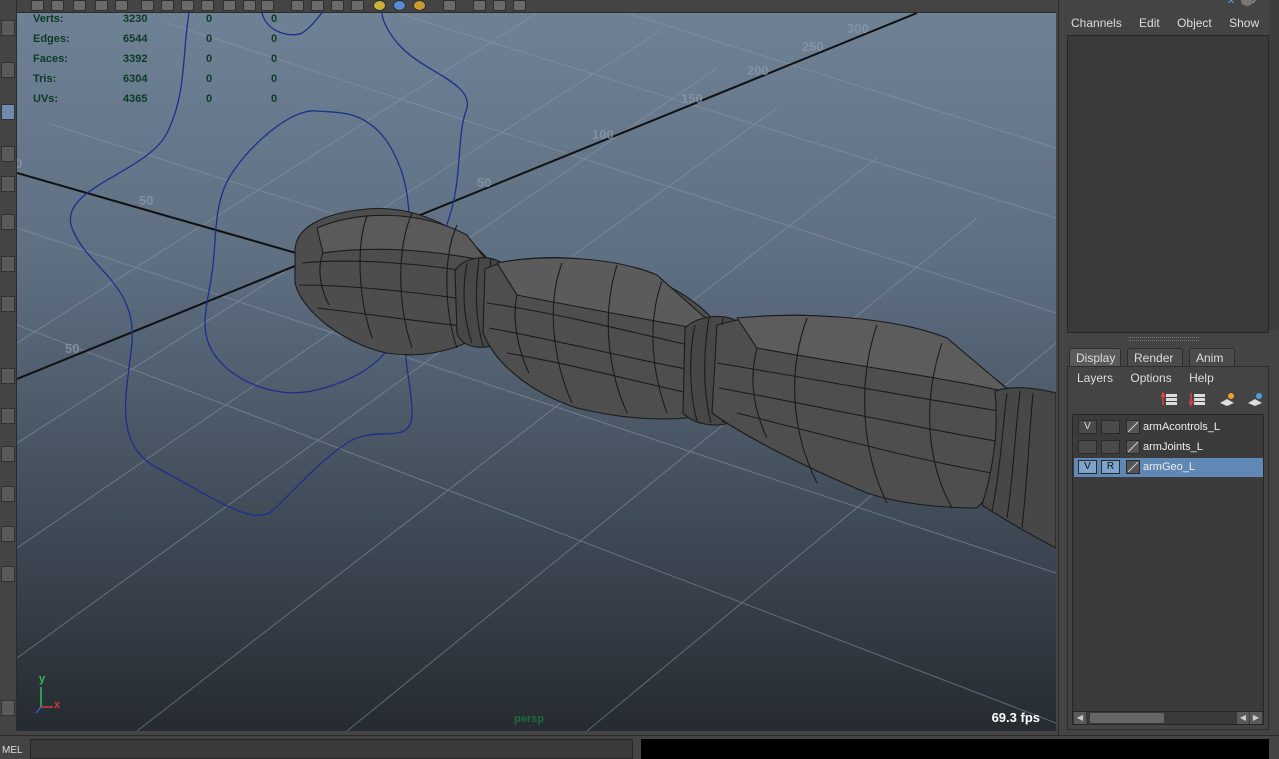 Image resolution: width=1279 pixels, height=759 pixels. Describe the element at coordinates (379, 5) in the screenshot. I see `light-bulb-icon` at that location.